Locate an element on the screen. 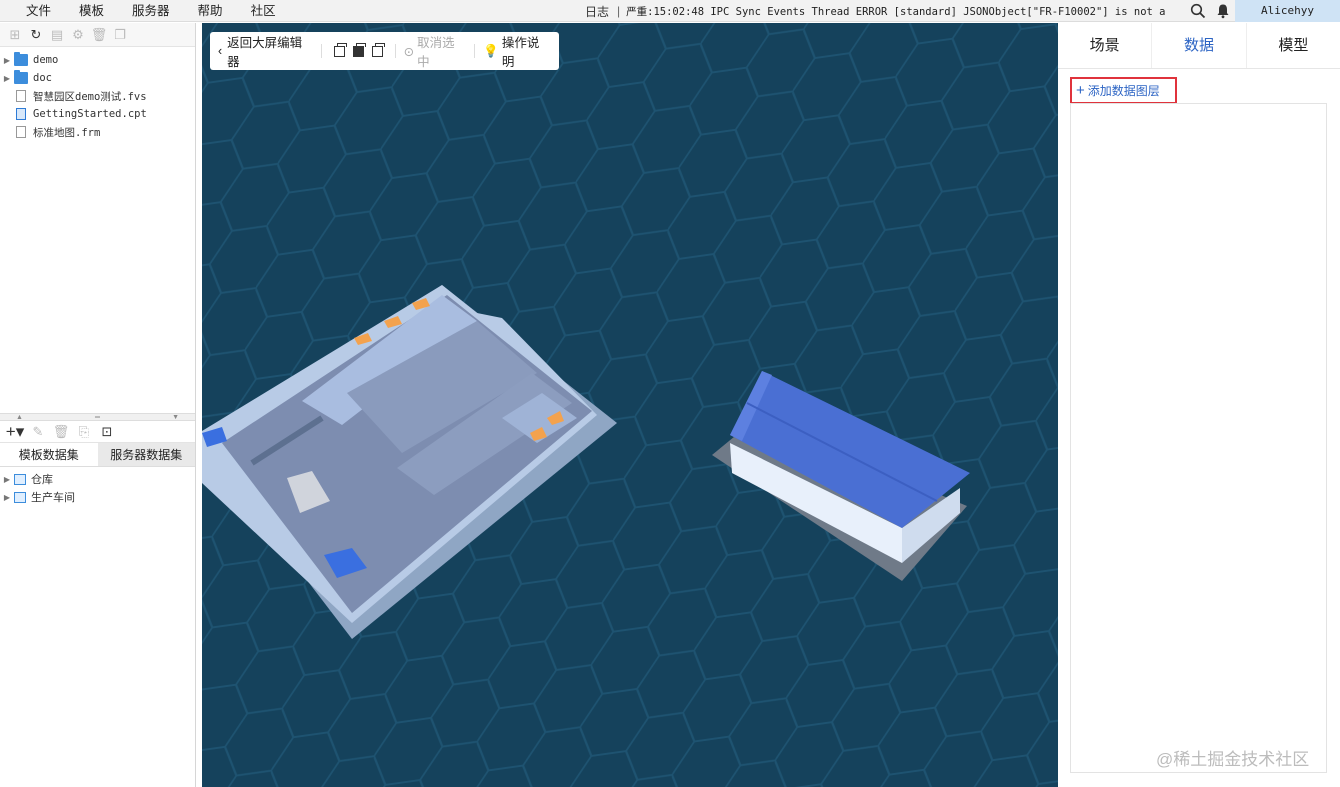 Image resolution: width=1340 pixels, height=787 pixels. tab-model: 模型 is located at coordinates (1293, 45).